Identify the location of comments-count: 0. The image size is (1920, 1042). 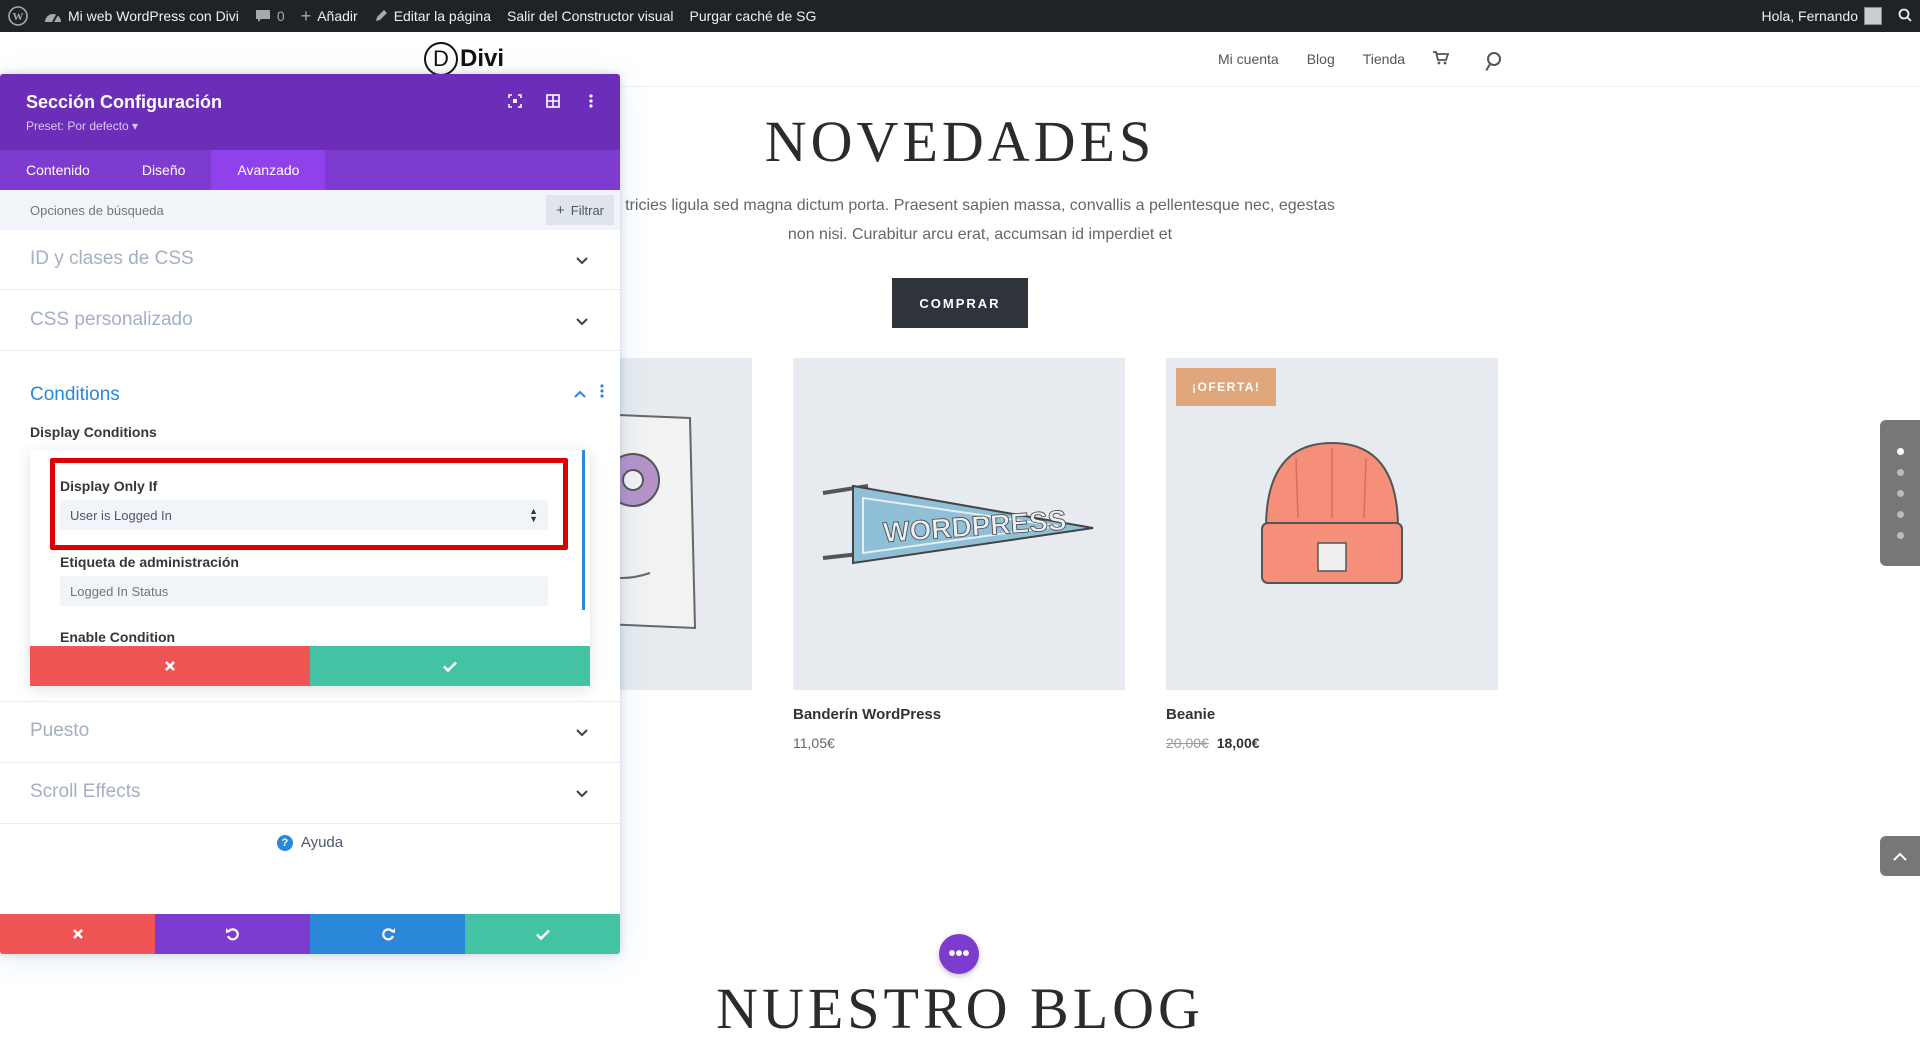
(280, 16).